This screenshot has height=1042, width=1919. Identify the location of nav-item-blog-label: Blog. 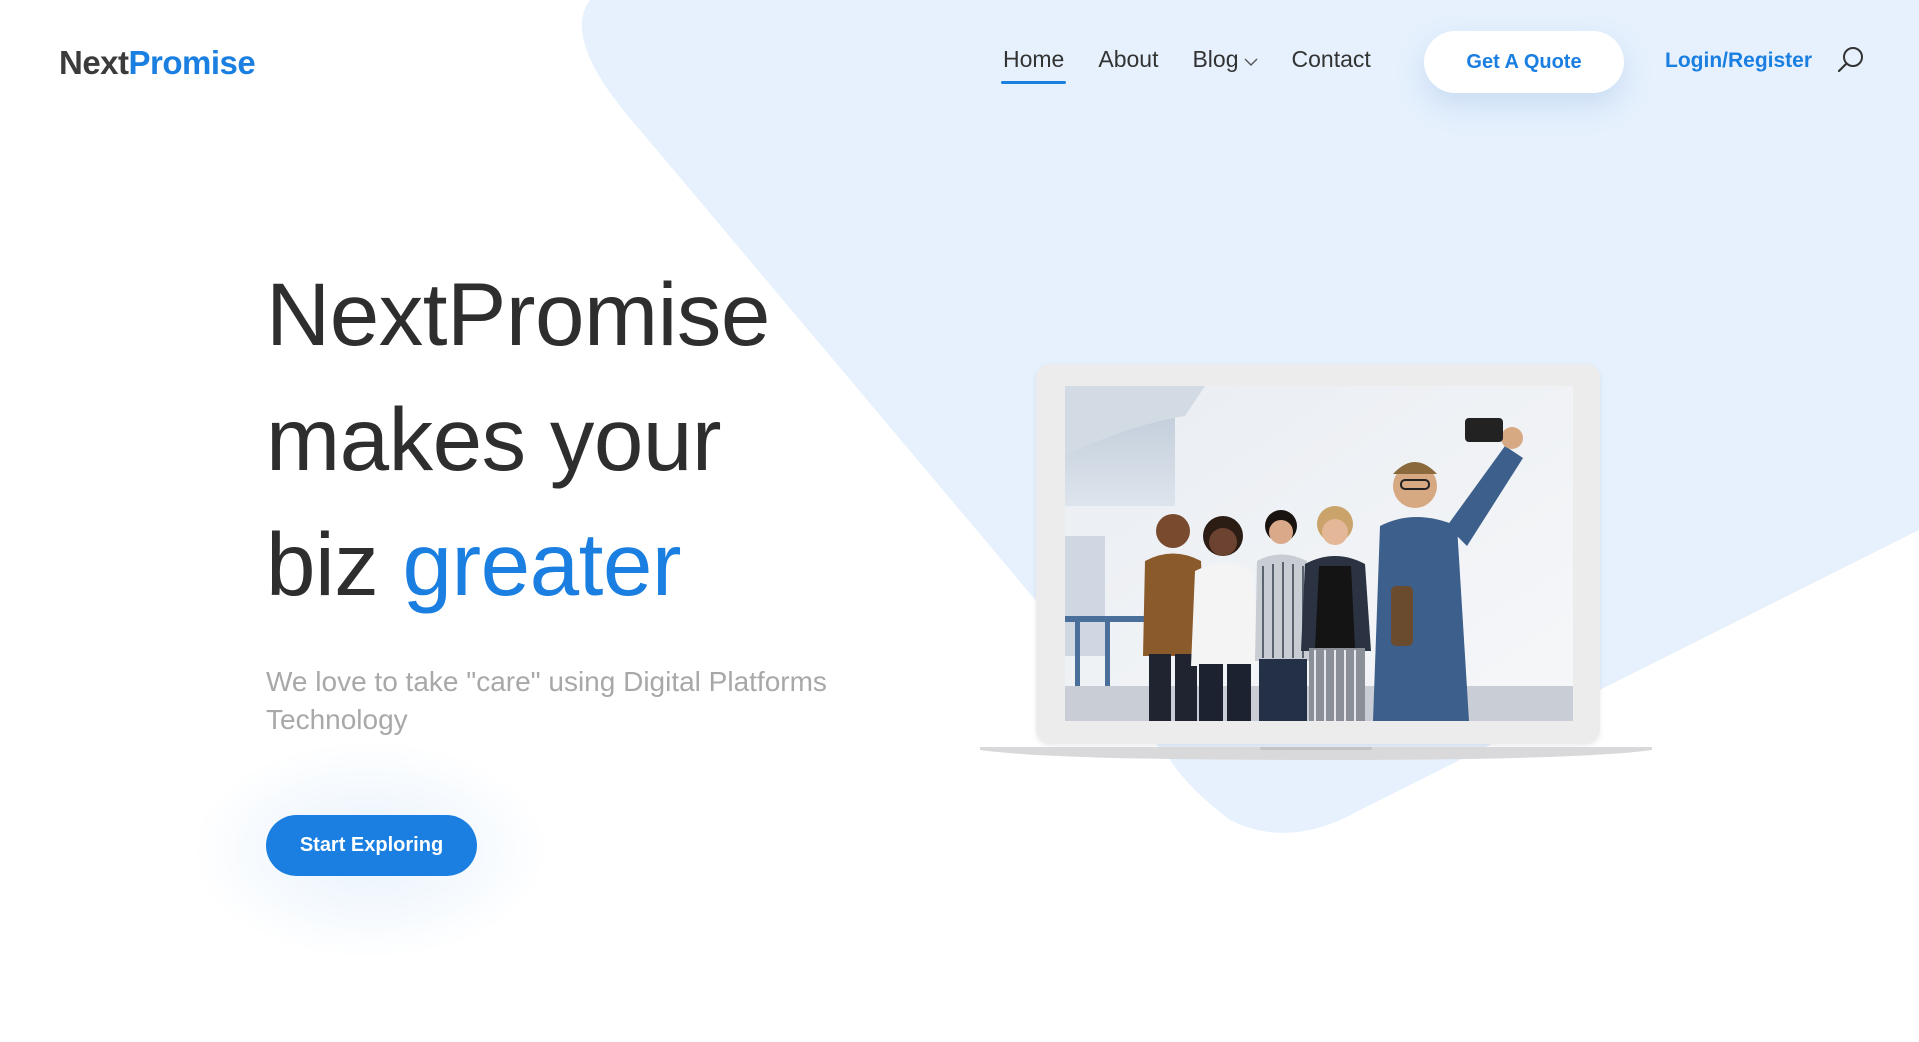
(1215, 59).